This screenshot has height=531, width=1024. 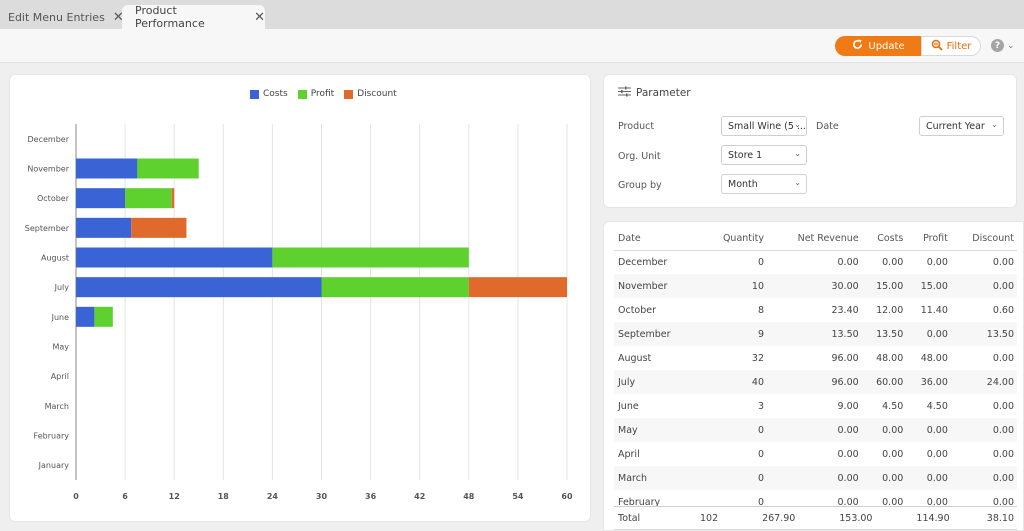 I want to click on org-unit-label: Org. Unit, so click(x=639, y=156).